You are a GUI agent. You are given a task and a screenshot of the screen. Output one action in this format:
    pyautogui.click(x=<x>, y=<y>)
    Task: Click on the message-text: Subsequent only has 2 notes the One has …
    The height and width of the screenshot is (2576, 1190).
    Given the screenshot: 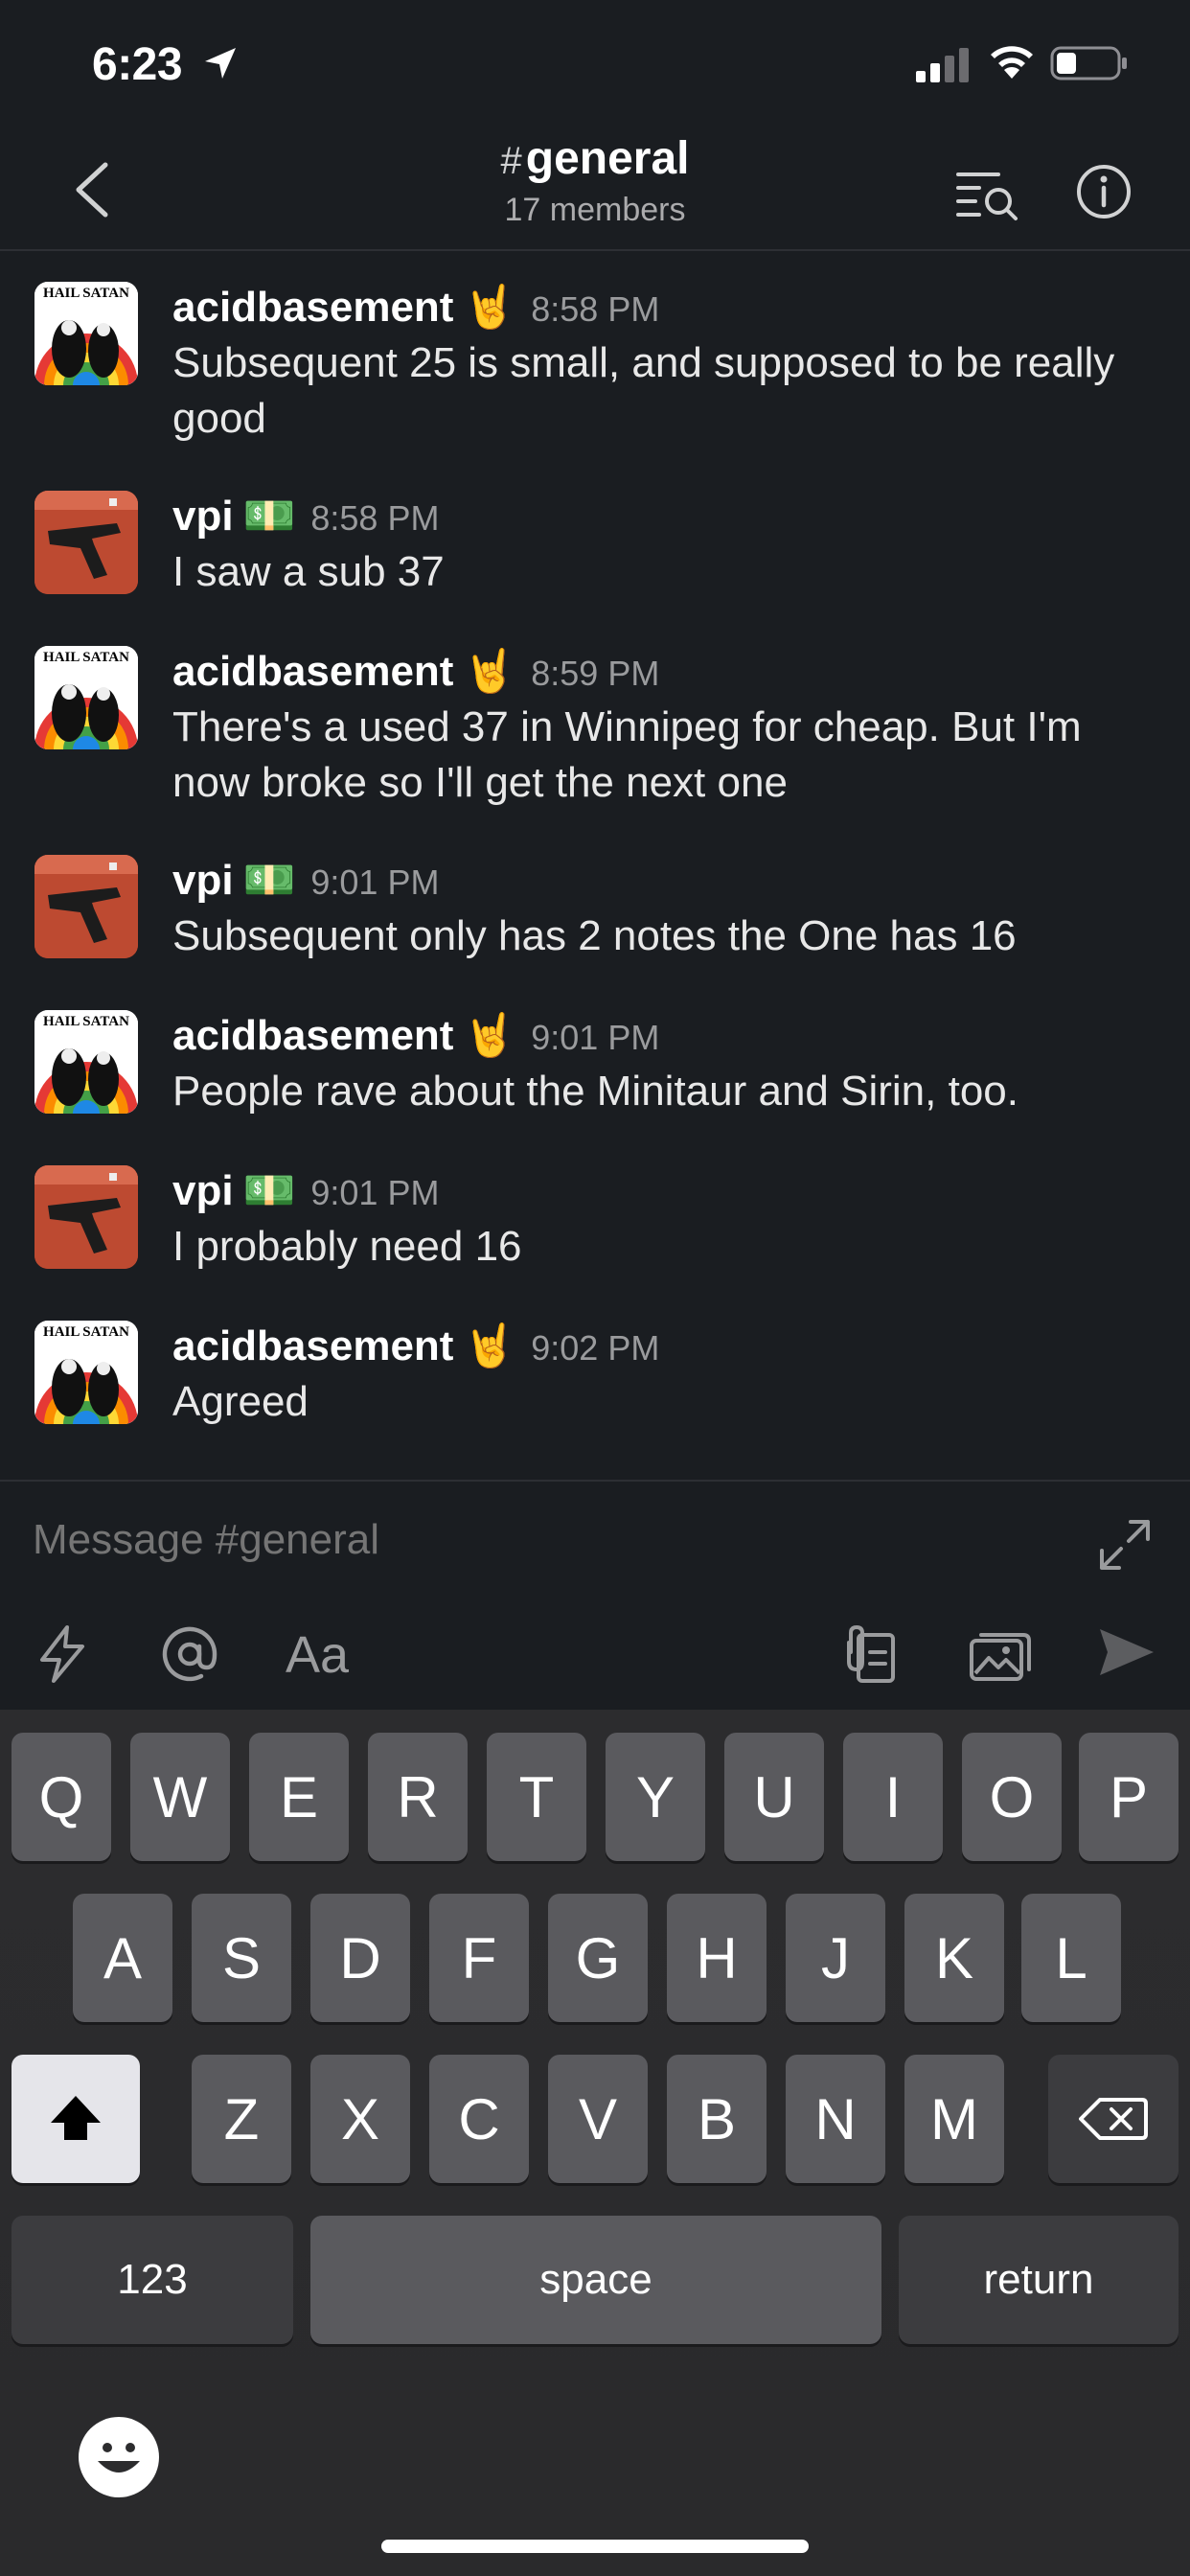 What is the action you would take?
    pyautogui.click(x=594, y=935)
    